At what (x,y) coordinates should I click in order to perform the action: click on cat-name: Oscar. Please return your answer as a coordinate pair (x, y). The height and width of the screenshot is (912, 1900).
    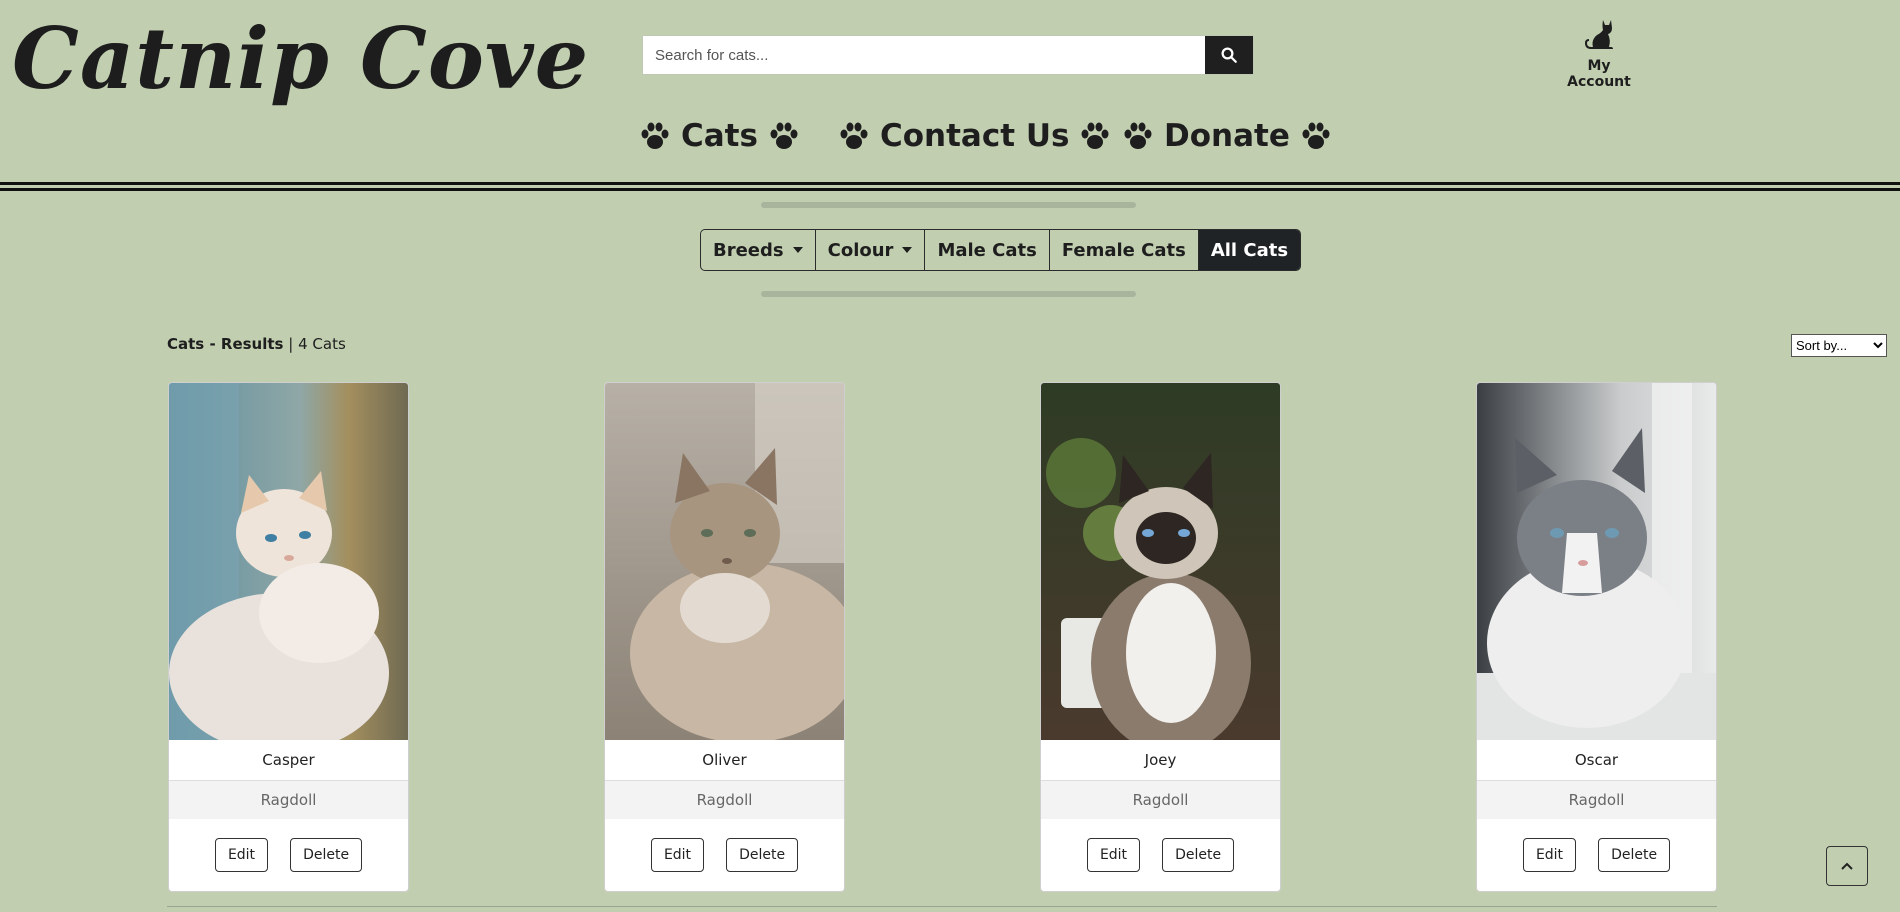
    Looking at the image, I should click on (1596, 760).